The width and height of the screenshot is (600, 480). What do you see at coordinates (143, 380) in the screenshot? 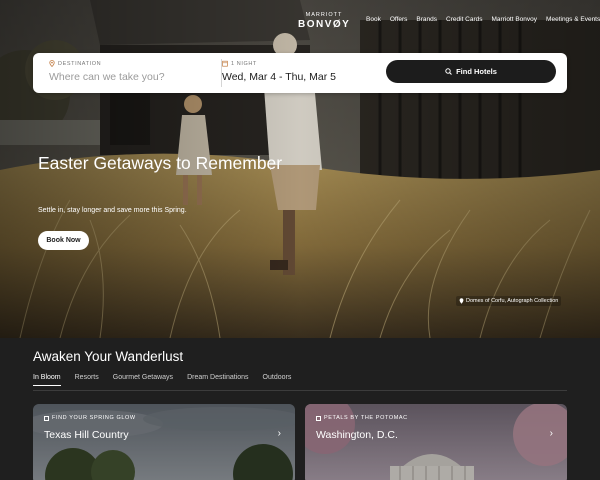
I see `tab-gourmet-getaways: Gourmet Getaways` at bounding box center [143, 380].